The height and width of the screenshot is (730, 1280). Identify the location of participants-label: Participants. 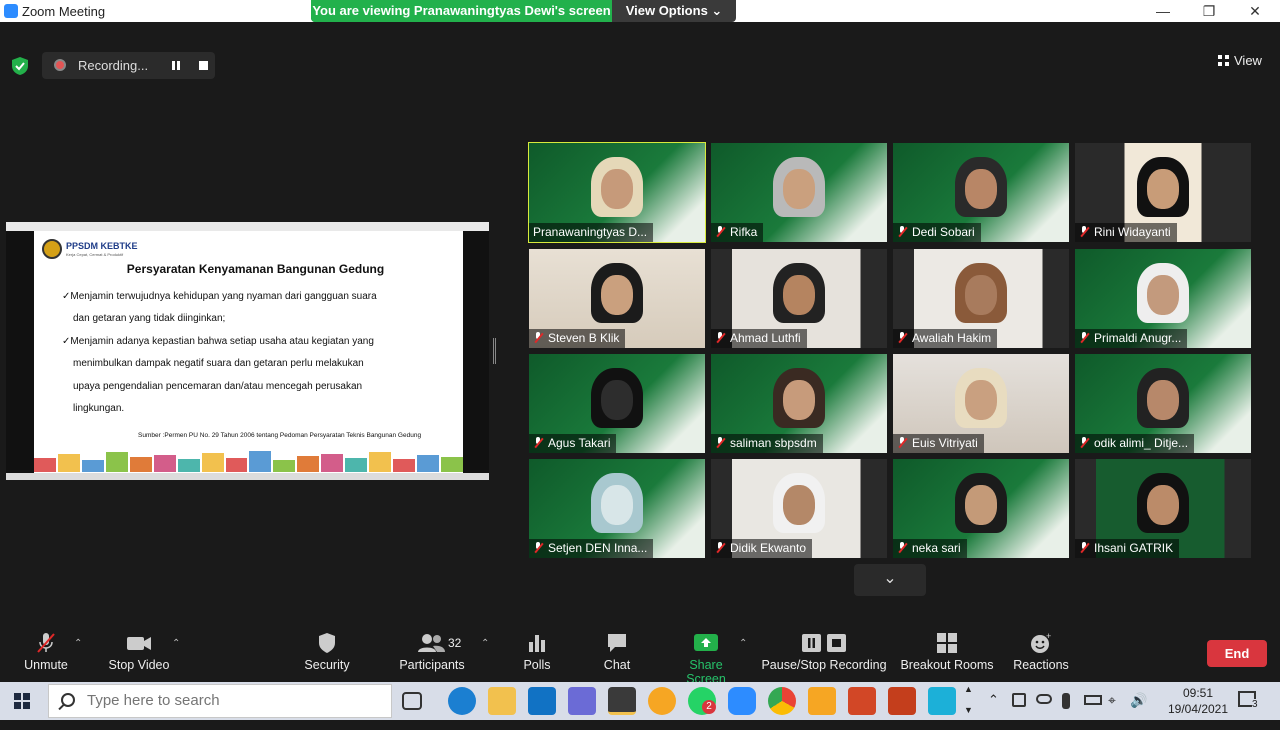
(432, 665).